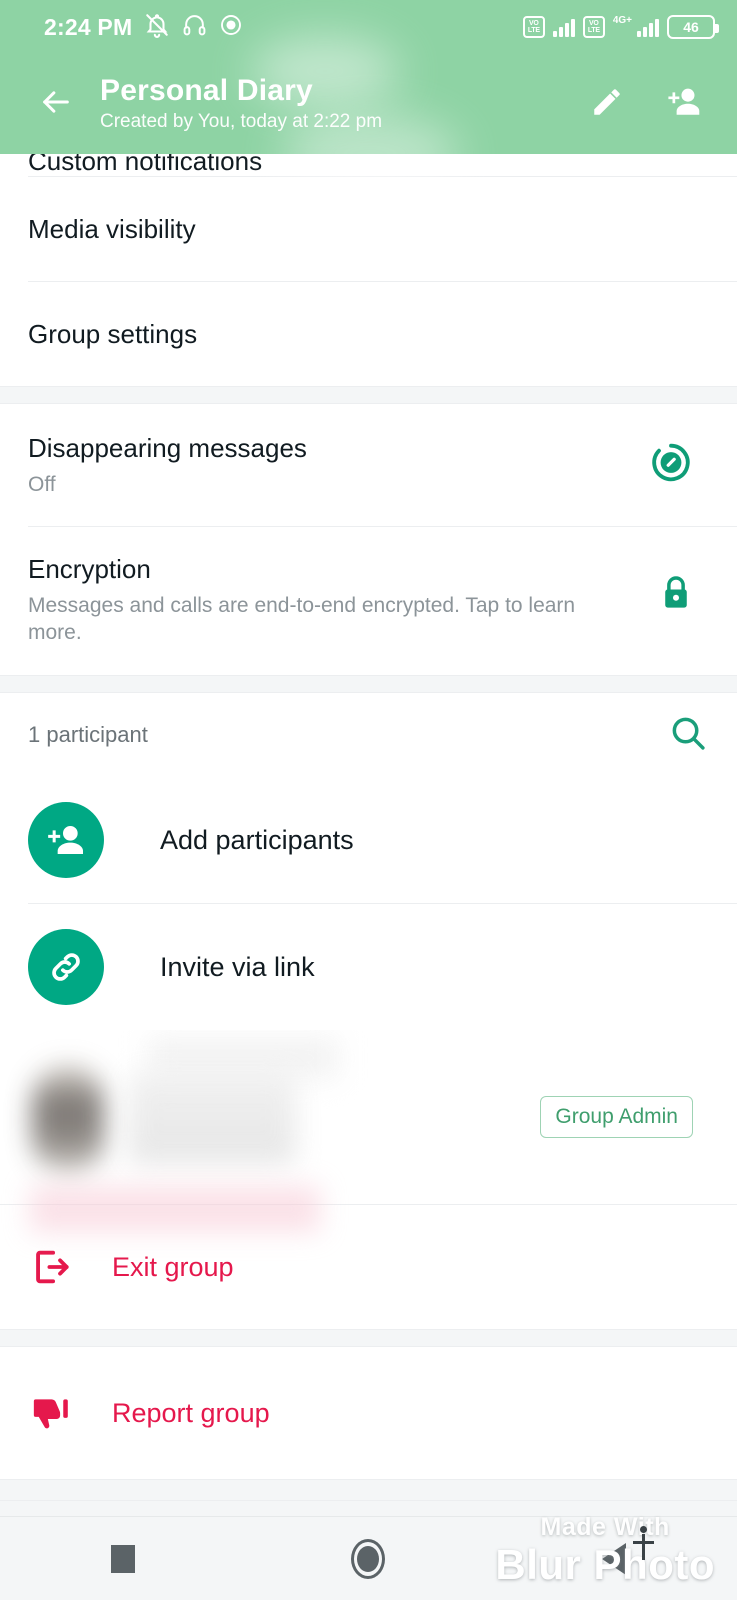  I want to click on back-button, so click(56, 104).